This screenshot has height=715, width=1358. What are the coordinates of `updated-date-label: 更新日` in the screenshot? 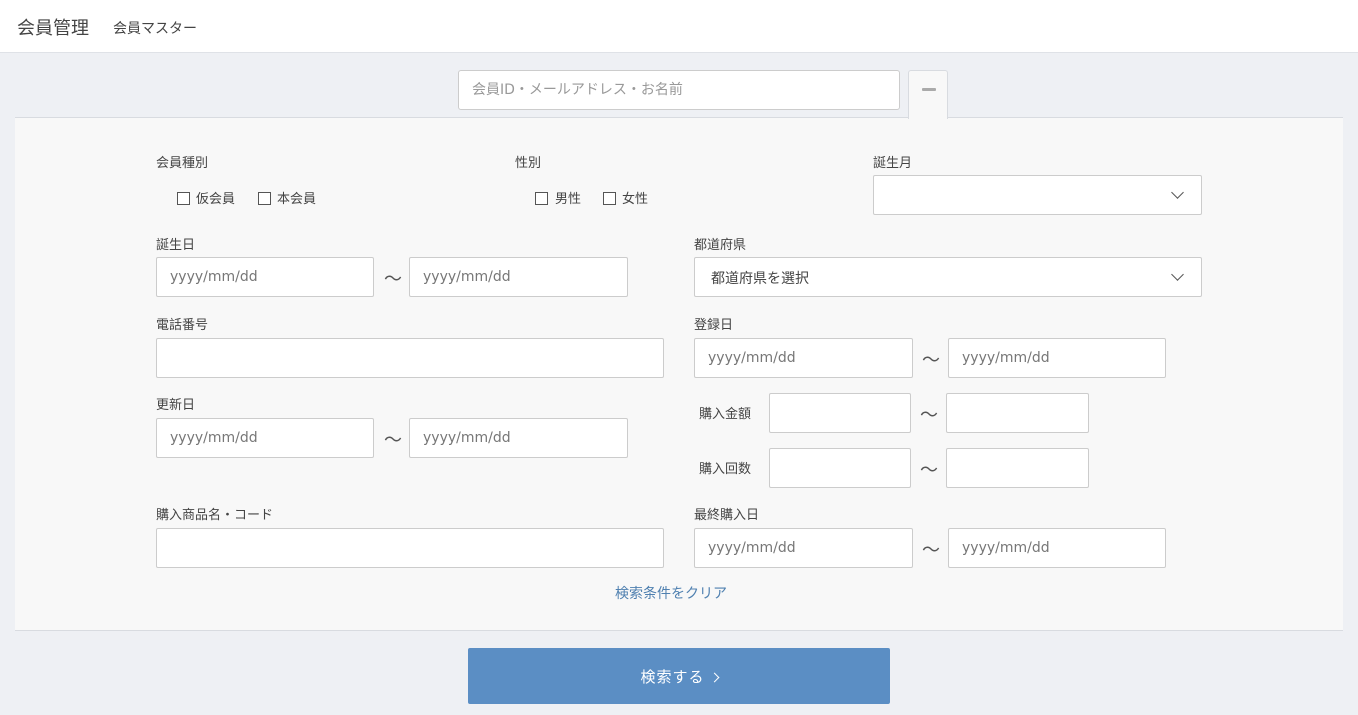 It's located at (176, 405).